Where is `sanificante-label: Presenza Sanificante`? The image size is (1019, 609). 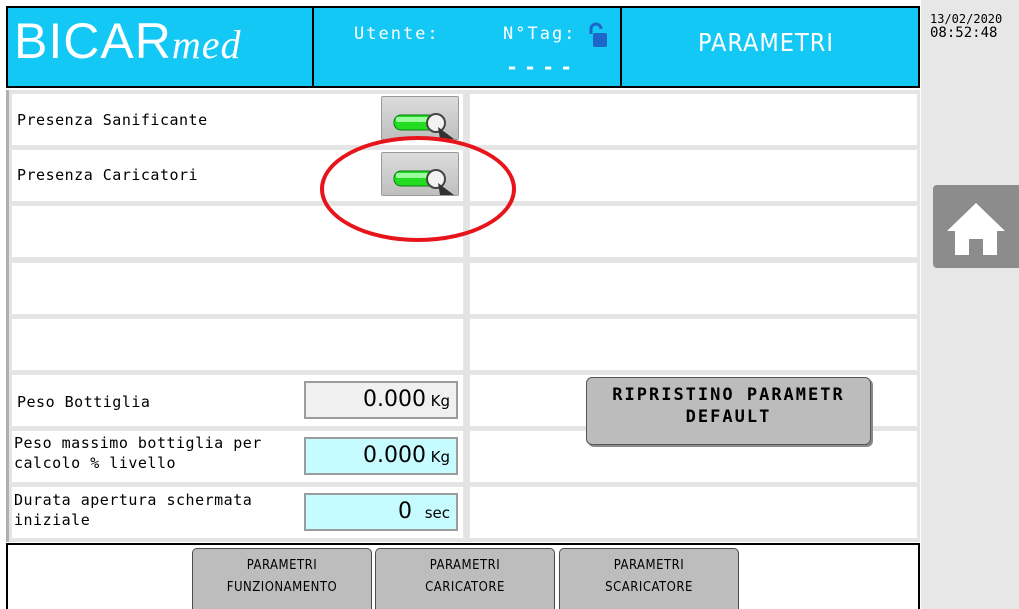
sanificante-label: Presenza Sanificante is located at coordinates (112, 120).